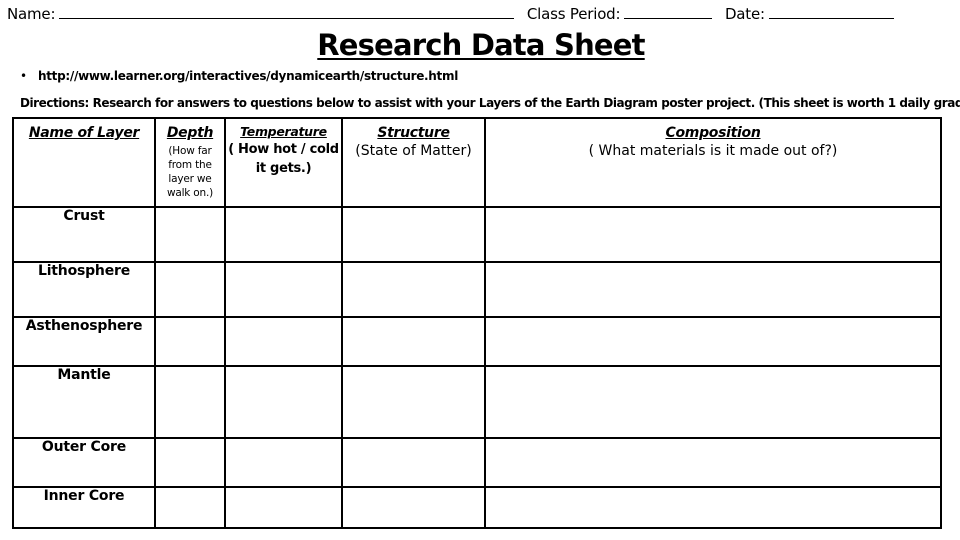  I want to click on layer-name-cell: Inner Core, so click(84, 507).